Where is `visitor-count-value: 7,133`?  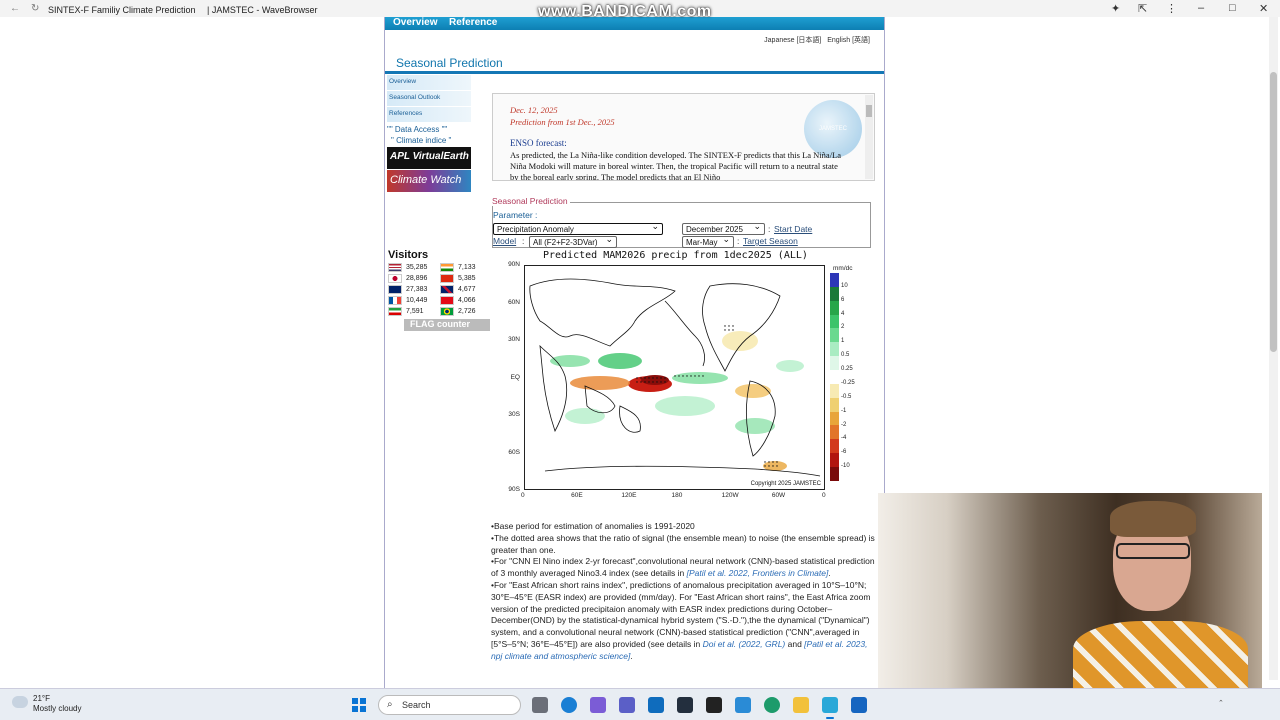 visitor-count-value: 7,133 is located at coordinates (467, 267).